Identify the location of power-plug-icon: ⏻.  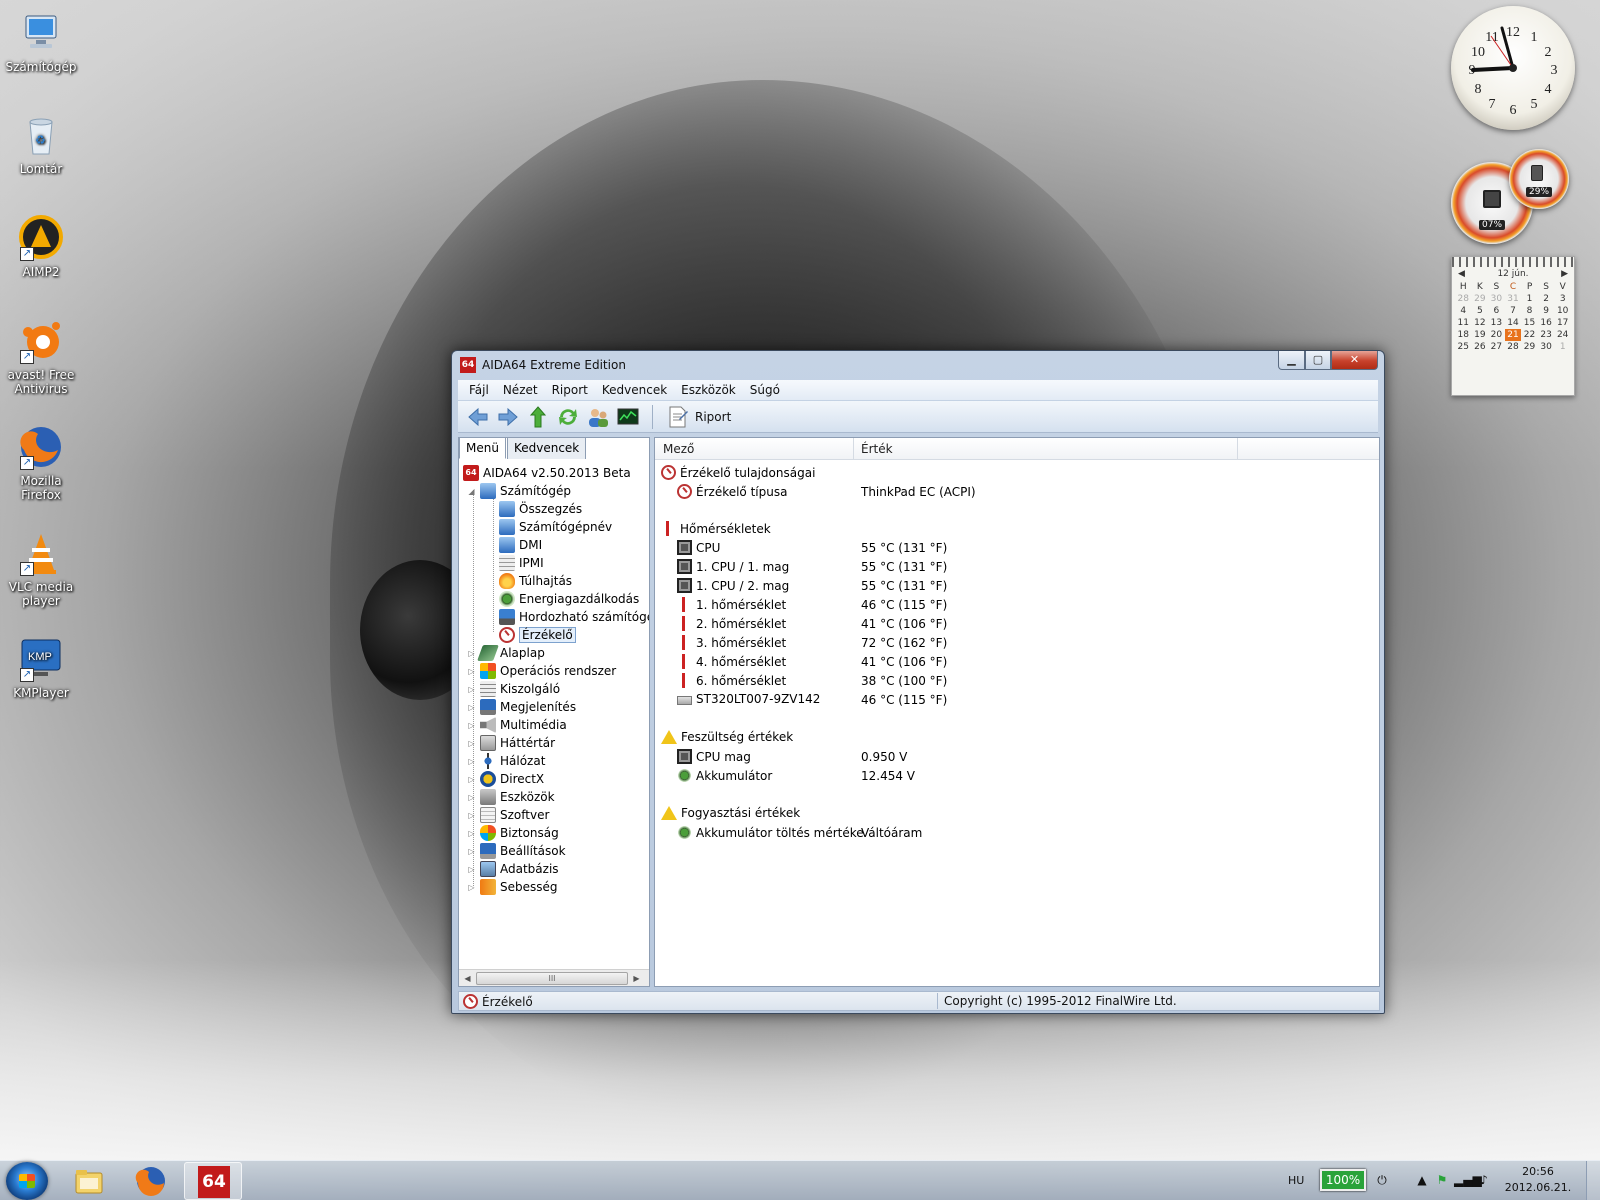
(1382, 1181).